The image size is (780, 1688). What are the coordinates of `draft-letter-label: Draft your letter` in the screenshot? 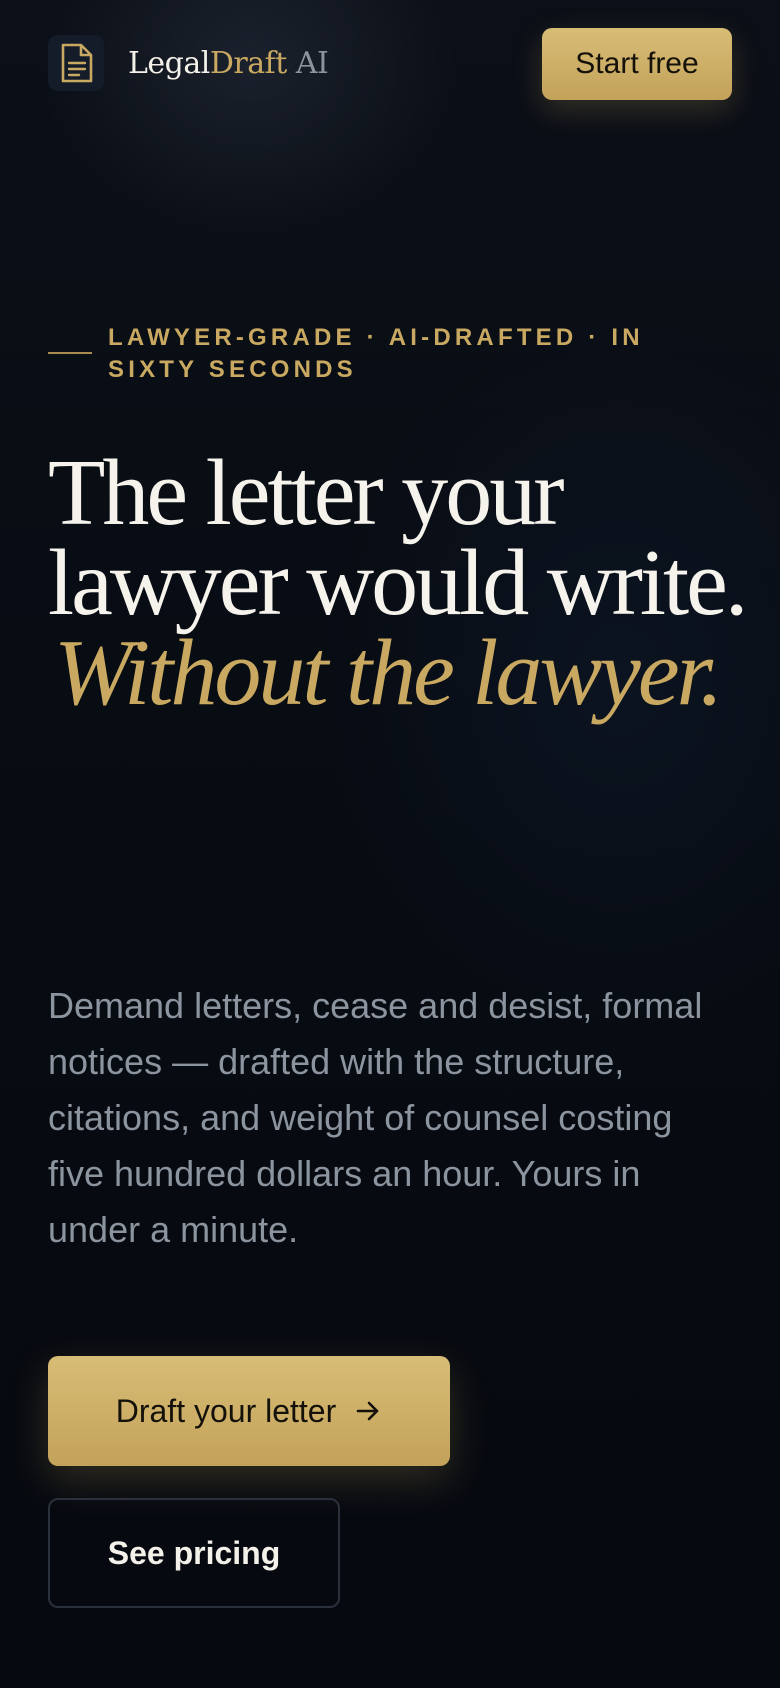 It's located at (226, 1410).